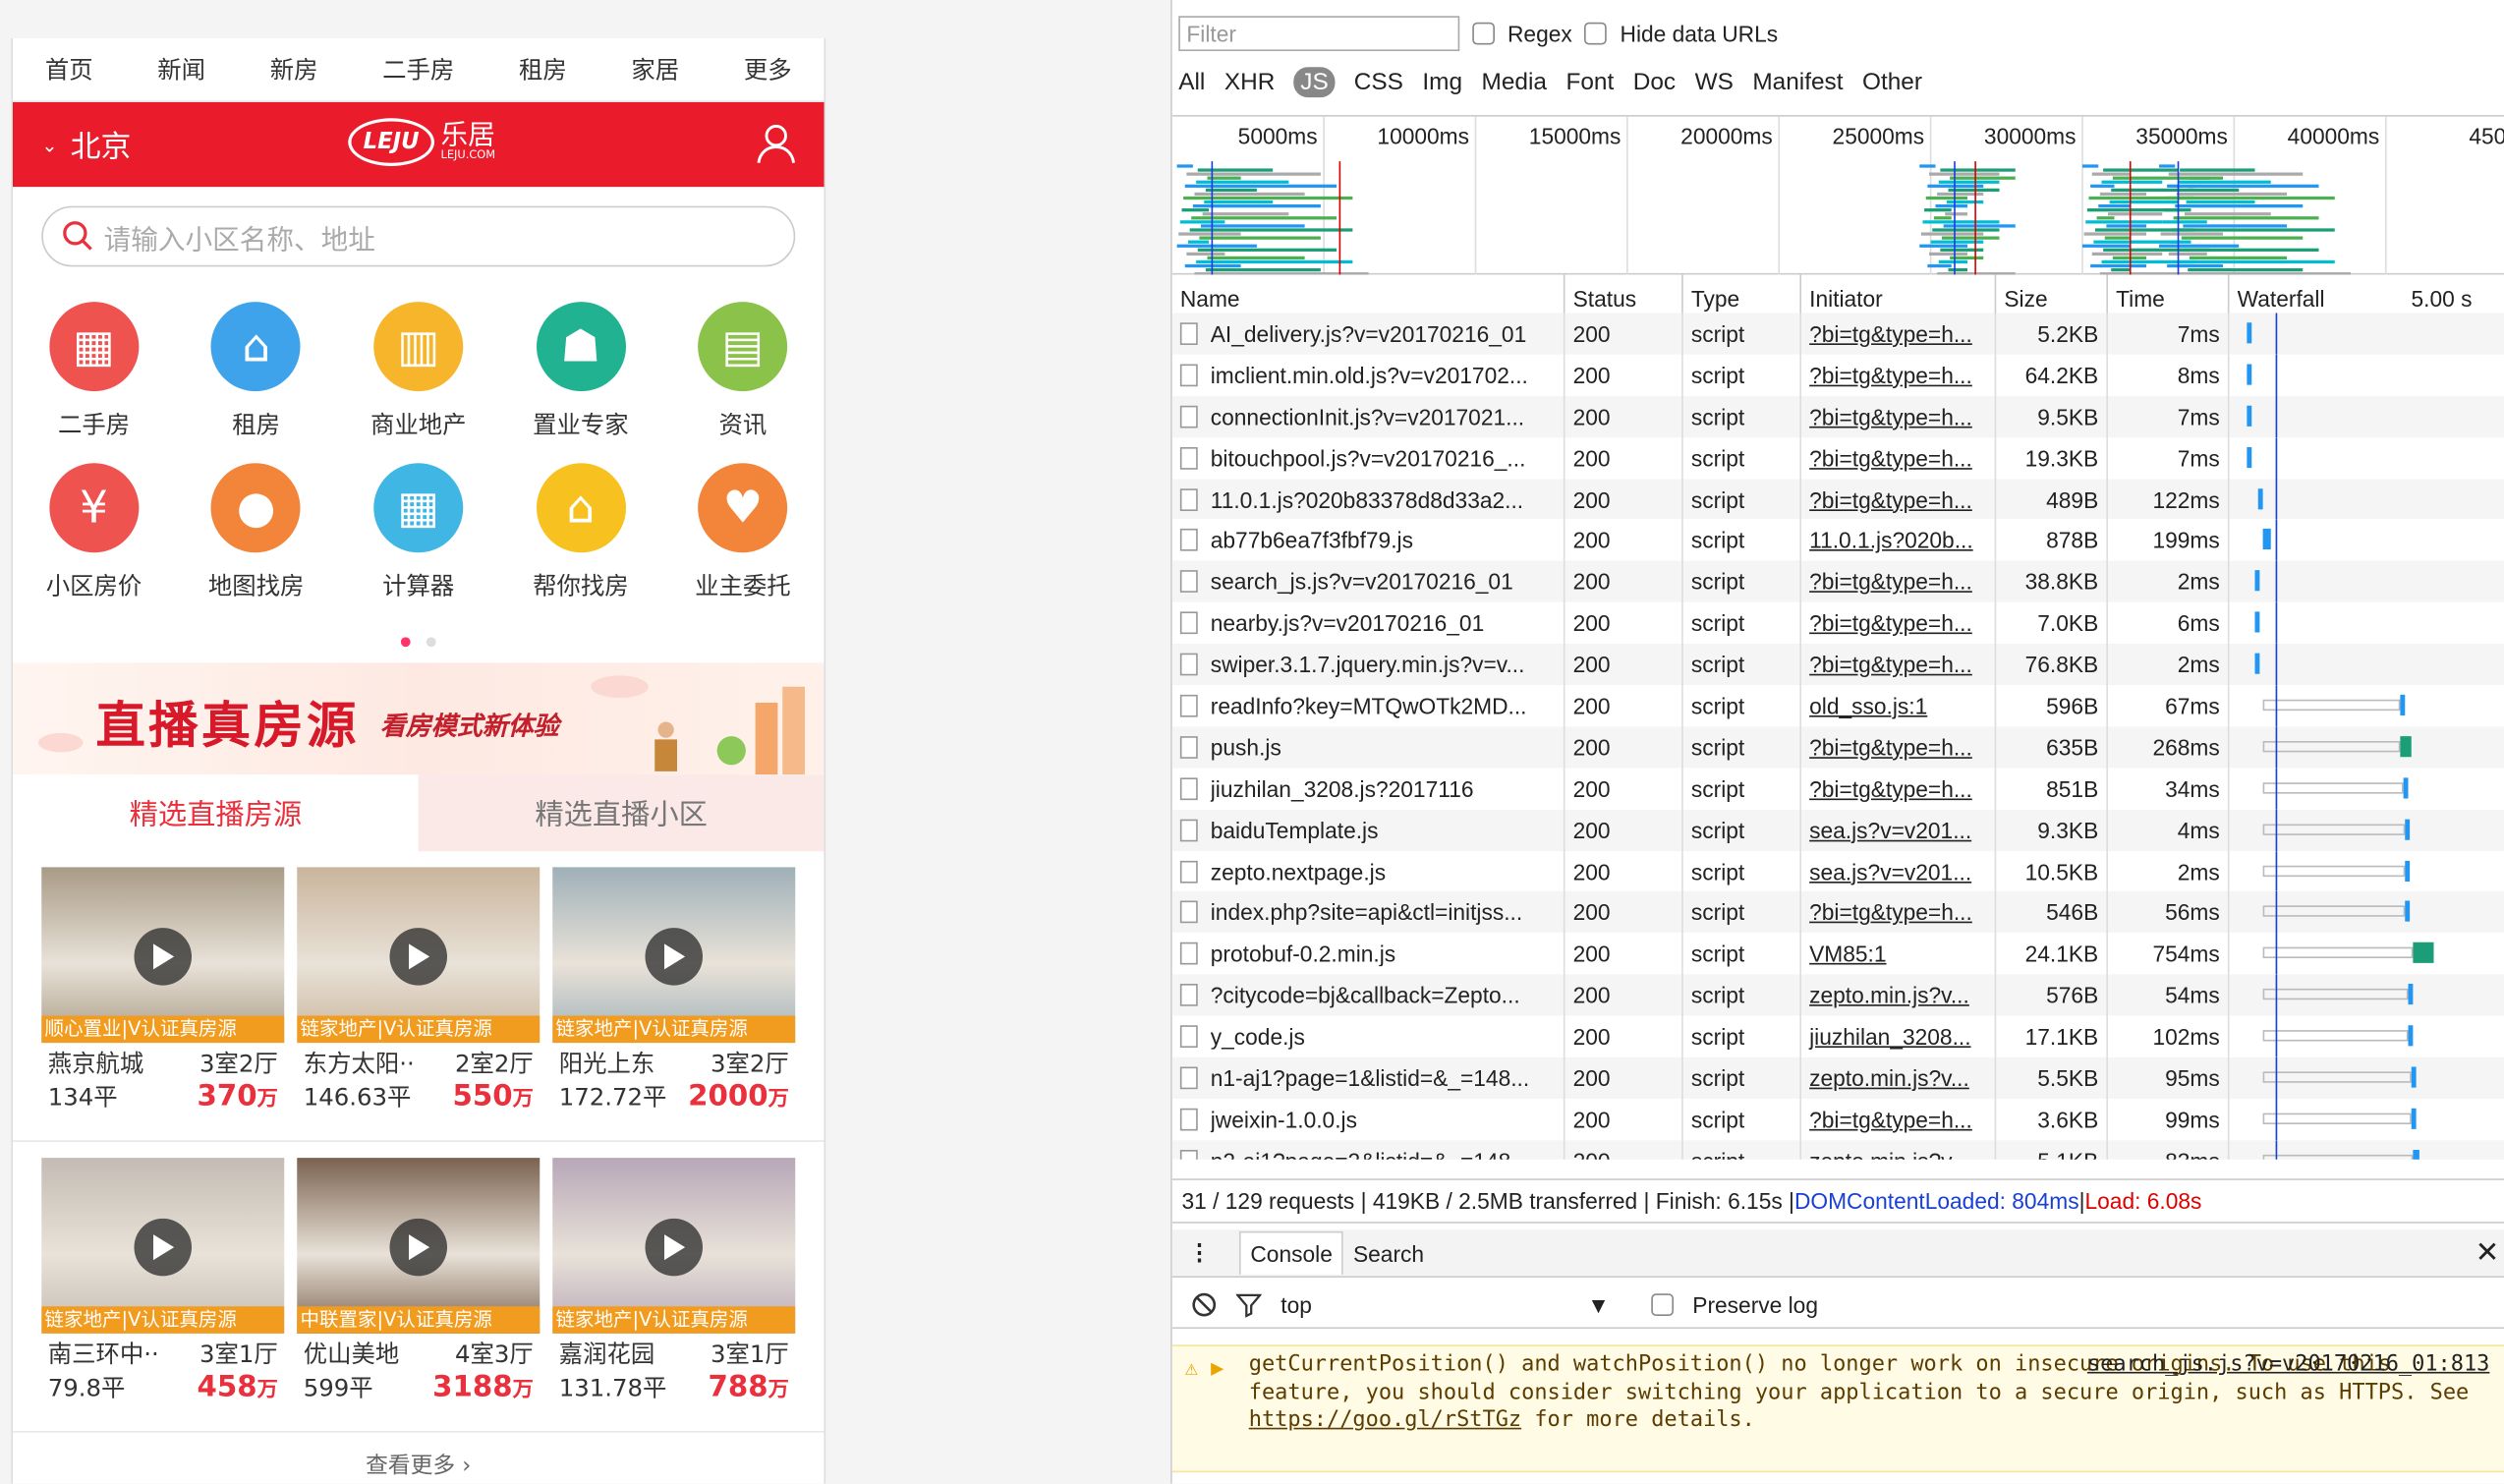 This screenshot has height=1484, width=2504. What do you see at coordinates (216, 813) in the screenshot?
I see `tab-live-listings: 精选直播房源` at bounding box center [216, 813].